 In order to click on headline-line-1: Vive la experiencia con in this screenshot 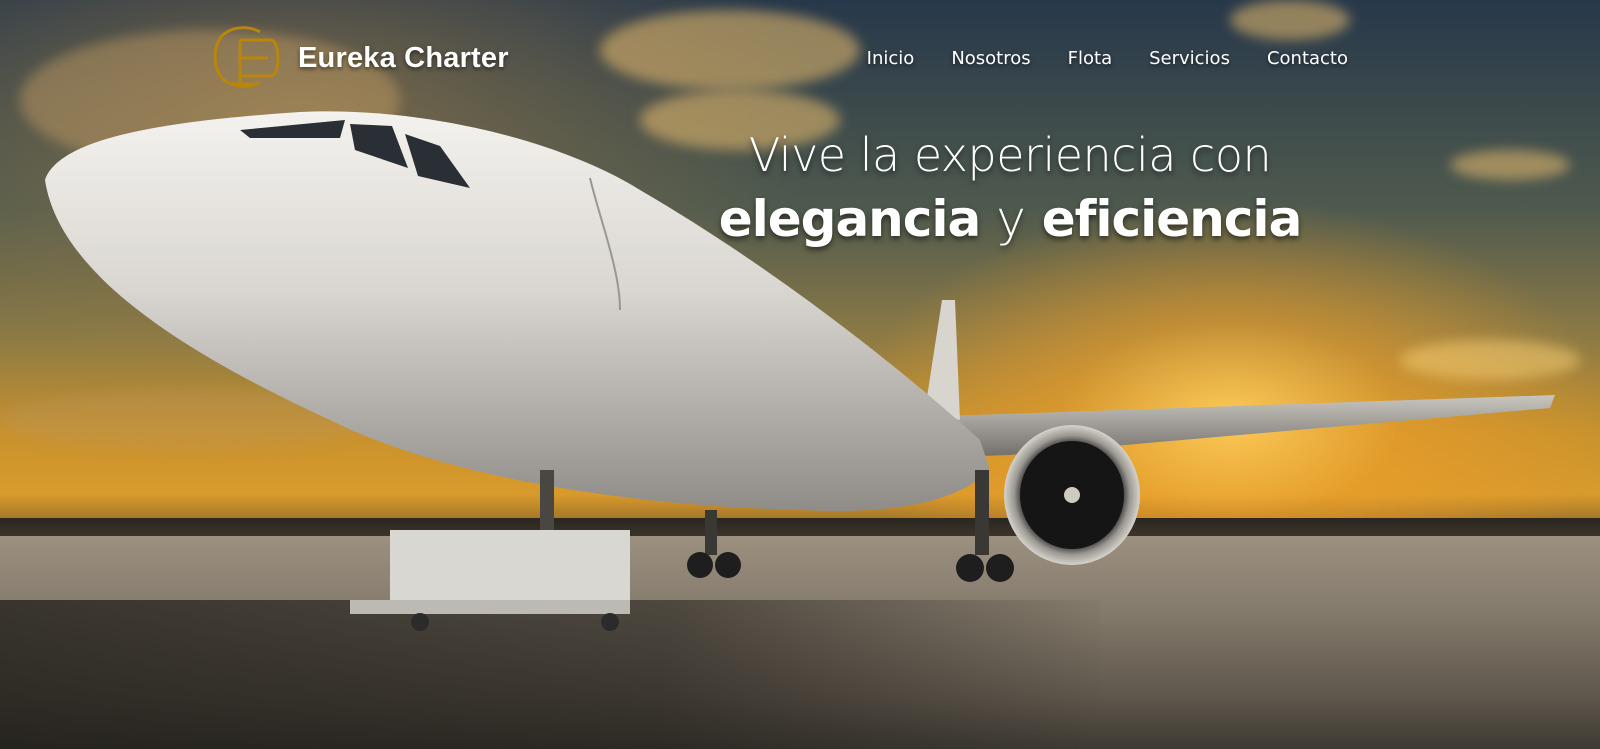, I will do `click(1010, 155)`.